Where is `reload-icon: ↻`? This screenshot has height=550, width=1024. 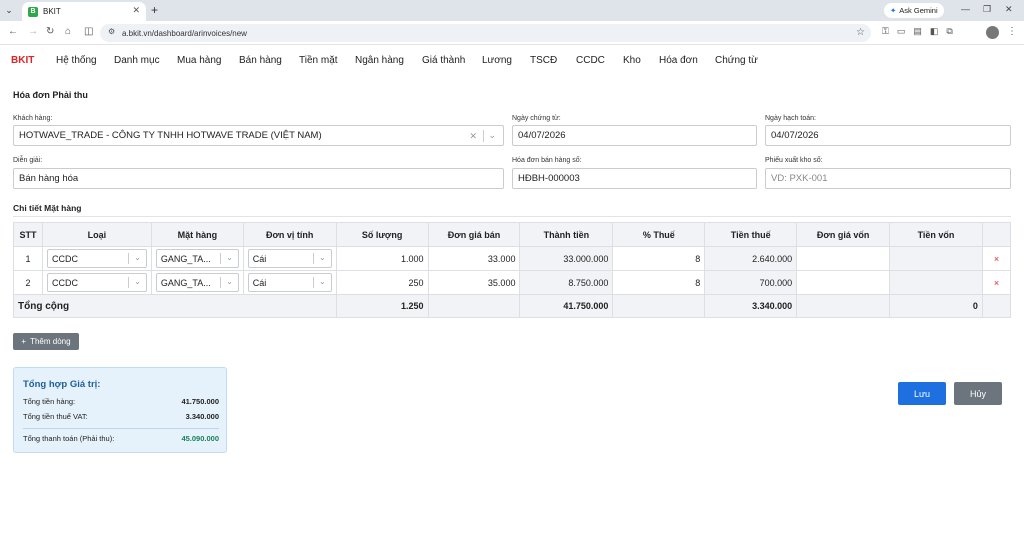 reload-icon: ↻ is located at coordinates (50, 31).